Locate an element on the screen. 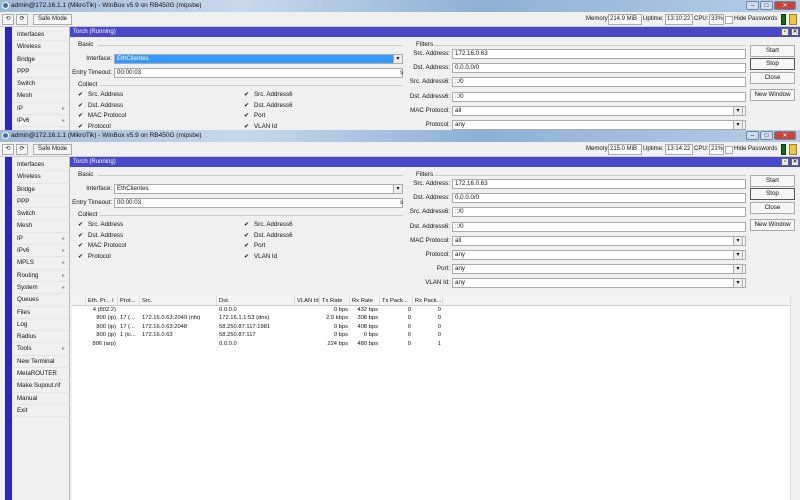 Image resolution: width=800 pixels, height=500 pixels. column-header-tx-rate: Tx Rate is located at coordinates (335, 300).